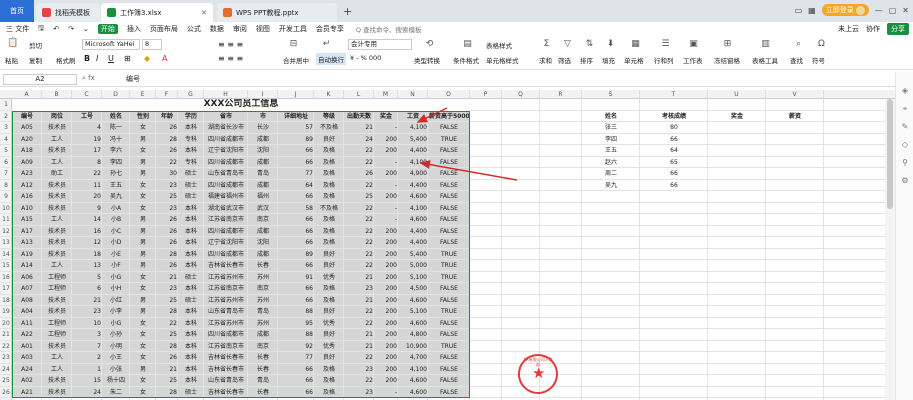 The width and height of the screenshot is (913, 400). Describe the element at coordinates (449, 312) in the screenshot. I see `cell: TRUE` at that location.